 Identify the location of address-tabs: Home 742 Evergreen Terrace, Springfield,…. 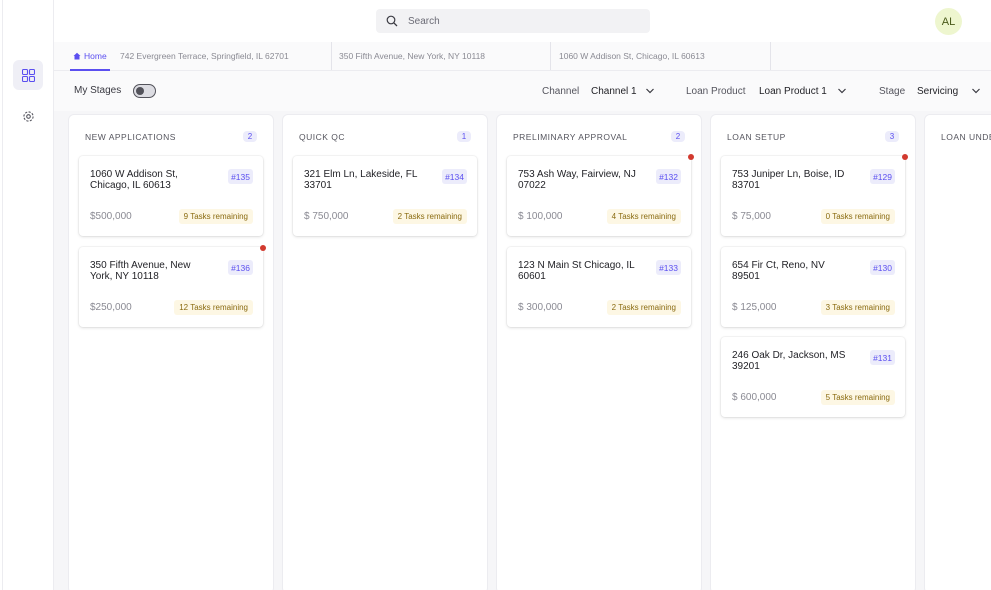
(522, 56).